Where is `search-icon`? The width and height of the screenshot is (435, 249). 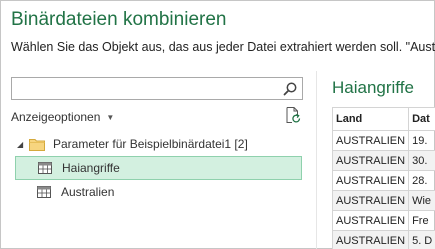
search-icon is located at coordinates (290, 89).